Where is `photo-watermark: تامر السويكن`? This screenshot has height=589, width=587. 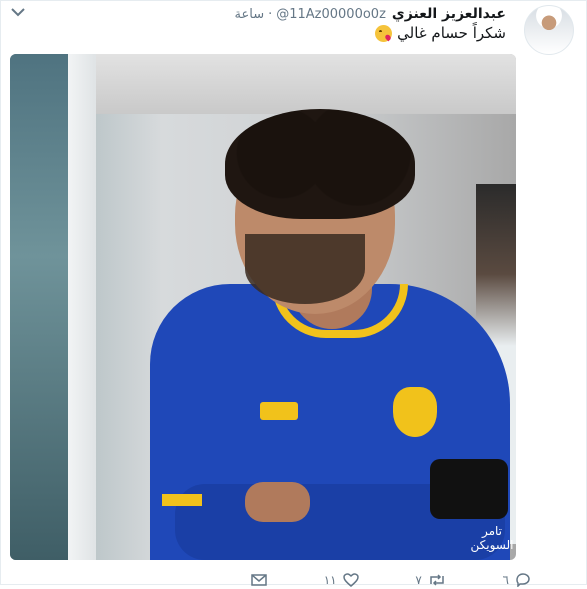 photo-watermark: تامر السويكن is located at coordinates (492, 538).